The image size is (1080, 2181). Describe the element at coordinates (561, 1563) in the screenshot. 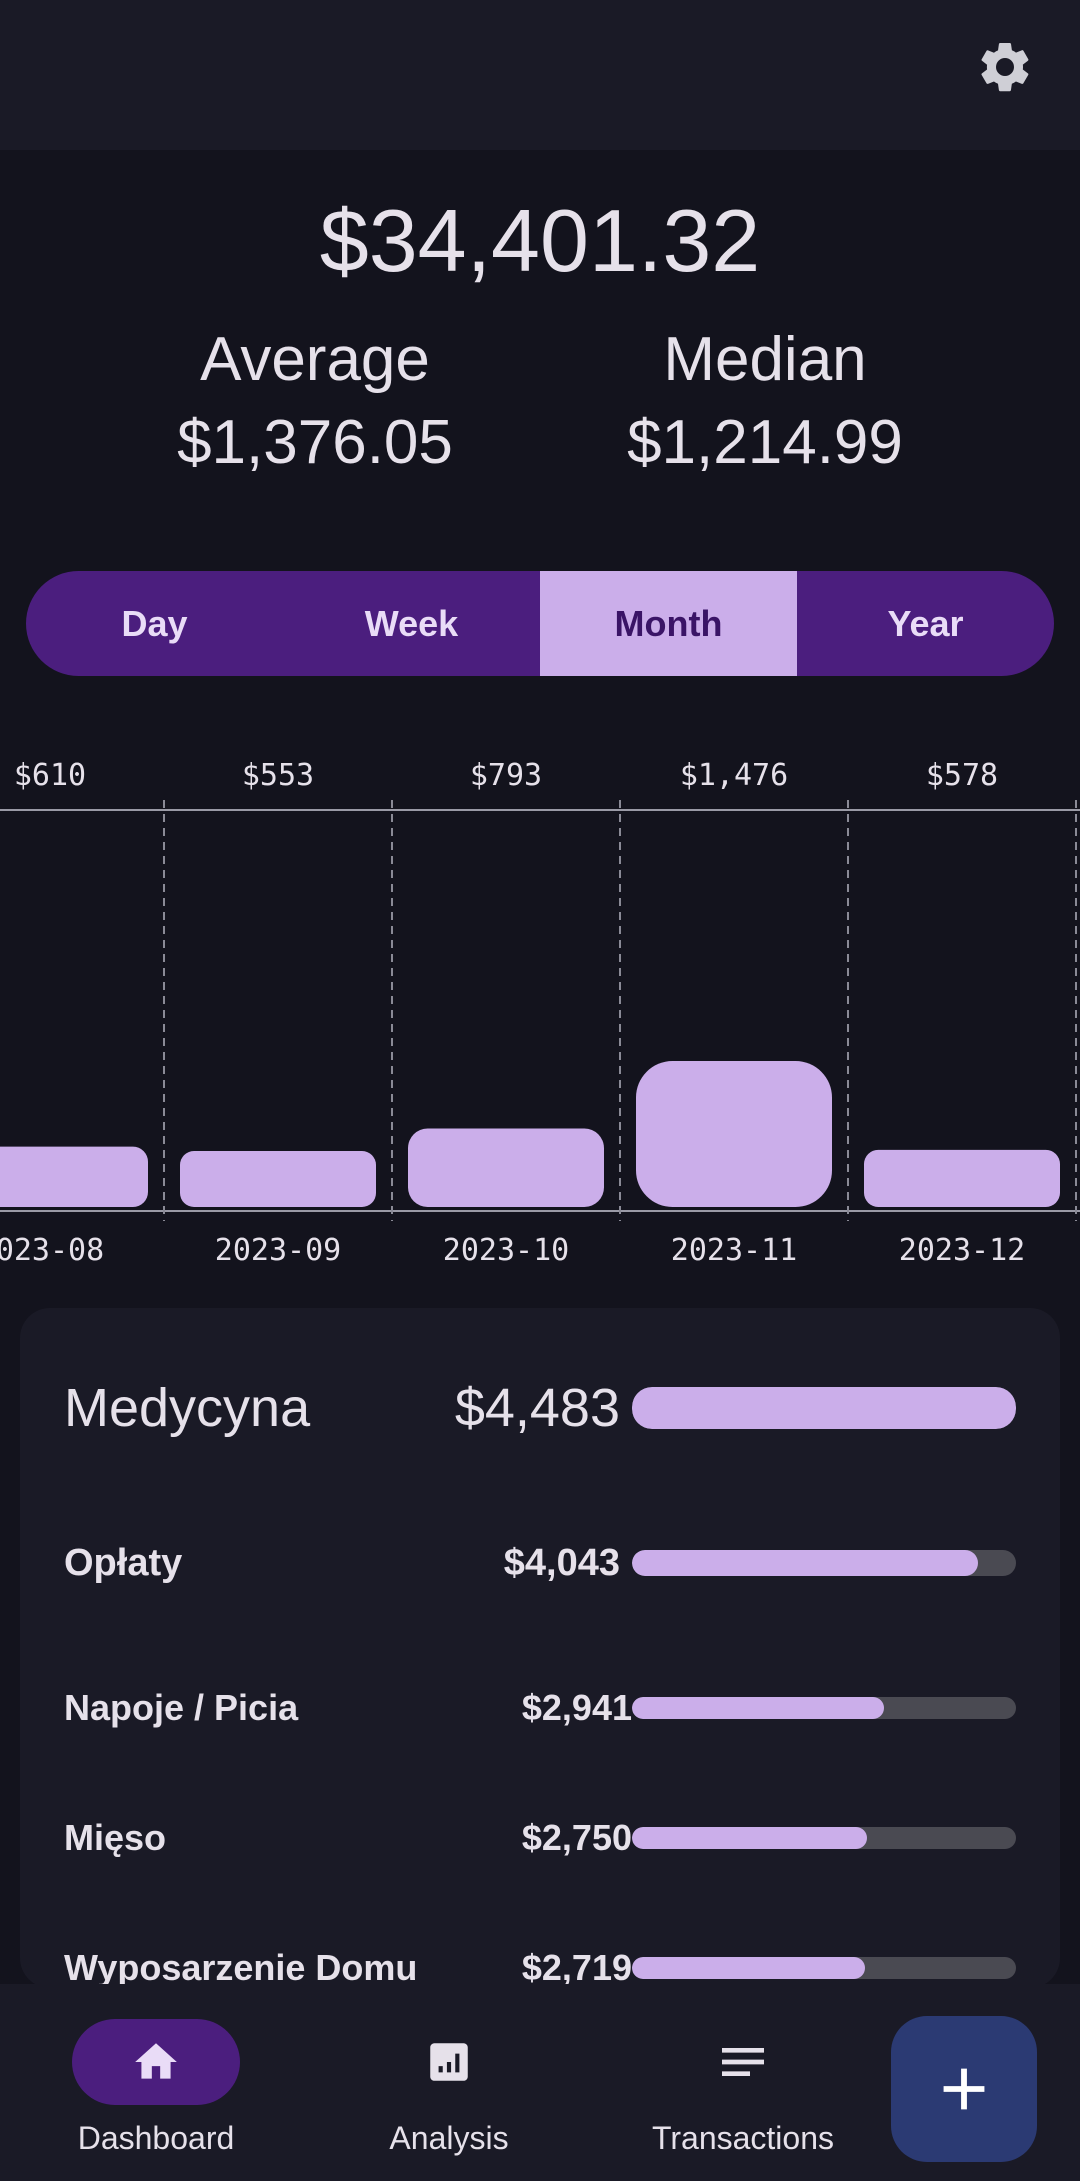

I see `category-amount: $4,043` at that location.